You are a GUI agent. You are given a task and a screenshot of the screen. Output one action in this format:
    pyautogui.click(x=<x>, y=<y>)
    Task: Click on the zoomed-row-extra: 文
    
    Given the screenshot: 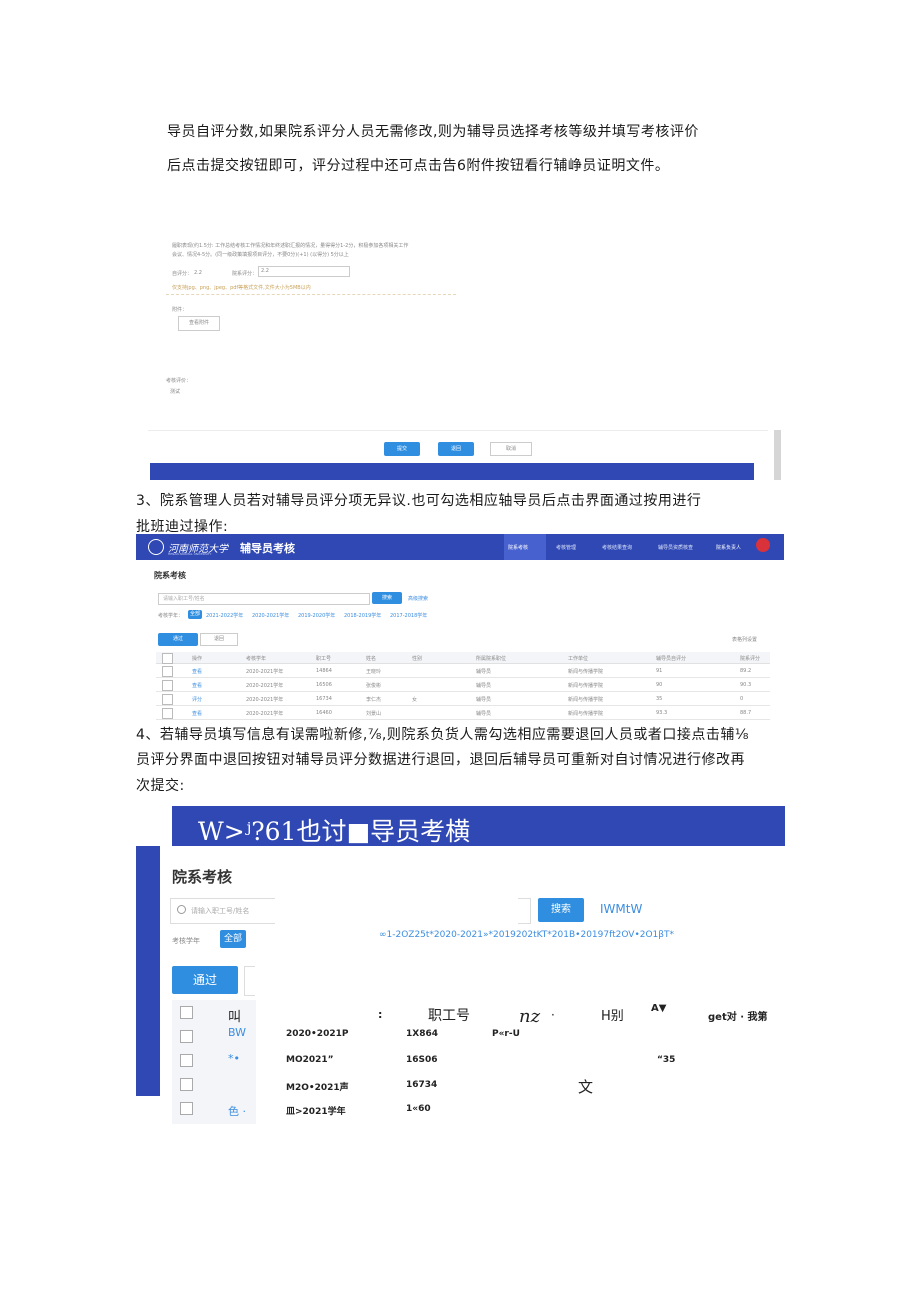 What is the action you would take?
    pyautogui.click(x=586, y=1087)
    